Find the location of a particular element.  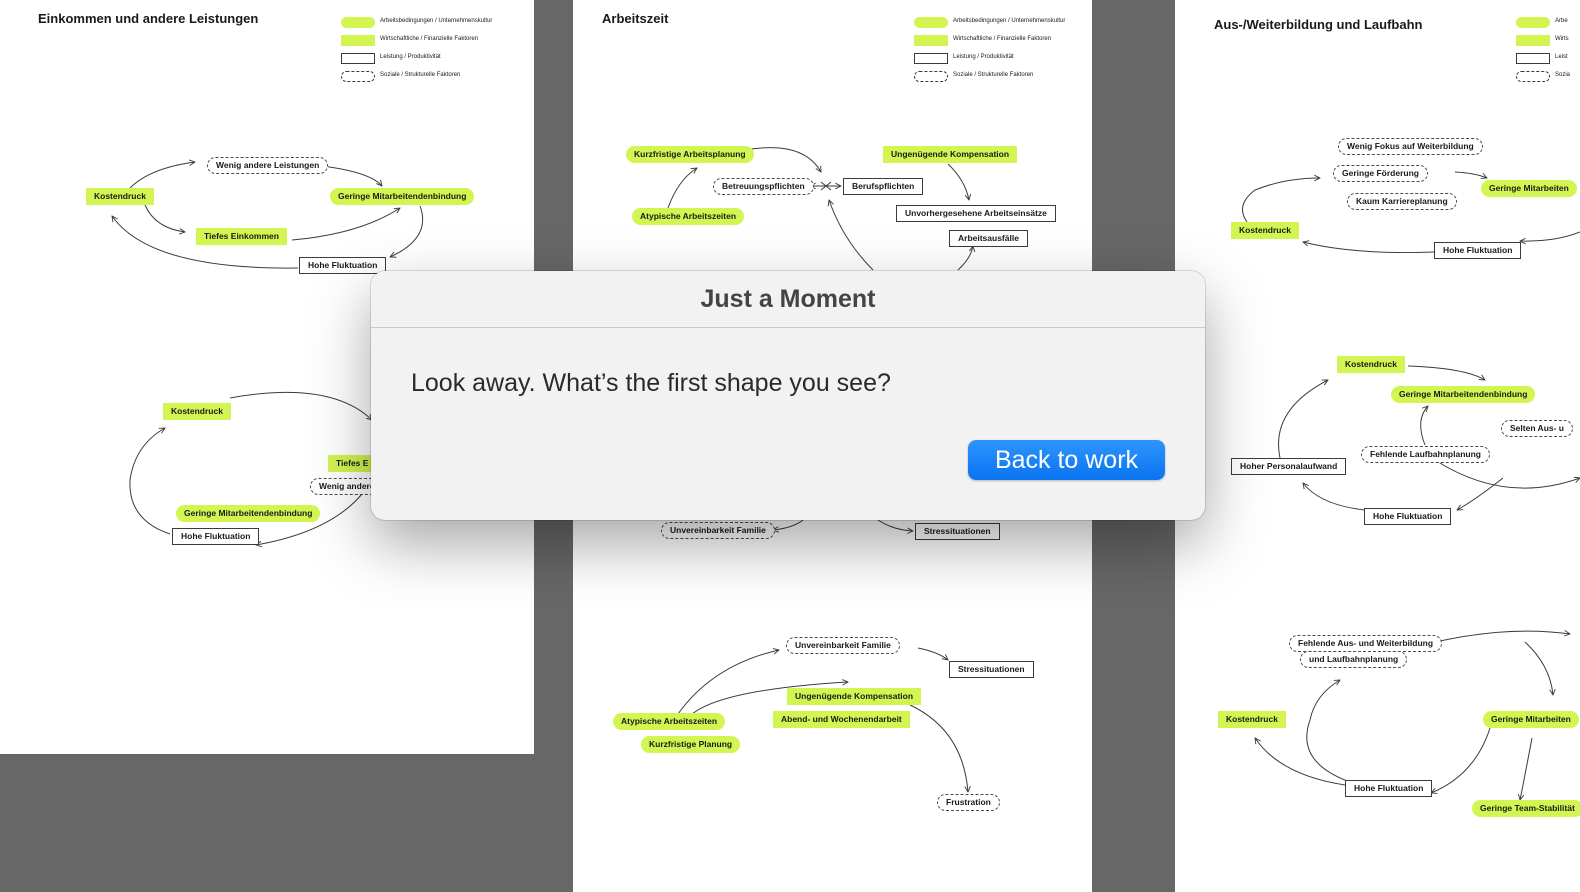

back-to-work-button: Back to work is located at coordinates (1066, 460).